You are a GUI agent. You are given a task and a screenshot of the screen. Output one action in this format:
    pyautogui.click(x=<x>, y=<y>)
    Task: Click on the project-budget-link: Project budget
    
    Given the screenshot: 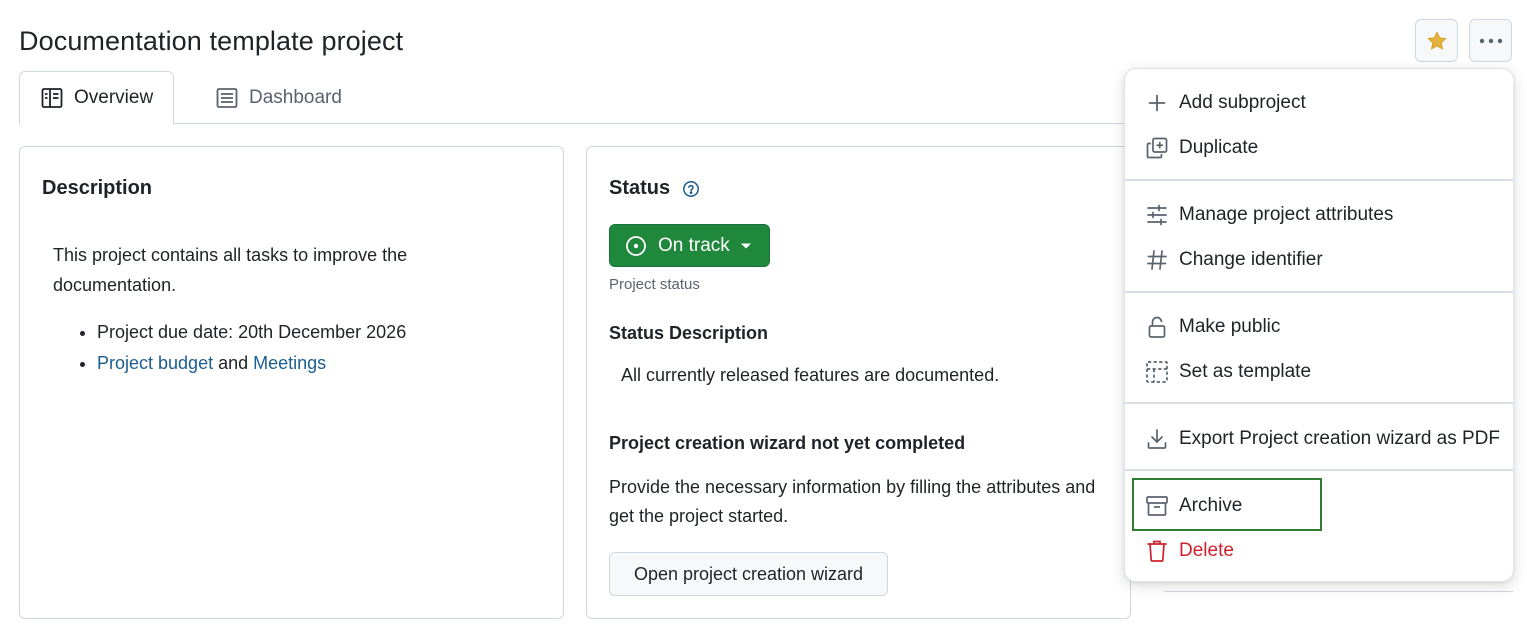 What is the action you would take?
    pyautogui.click(x=155, y=363)
    